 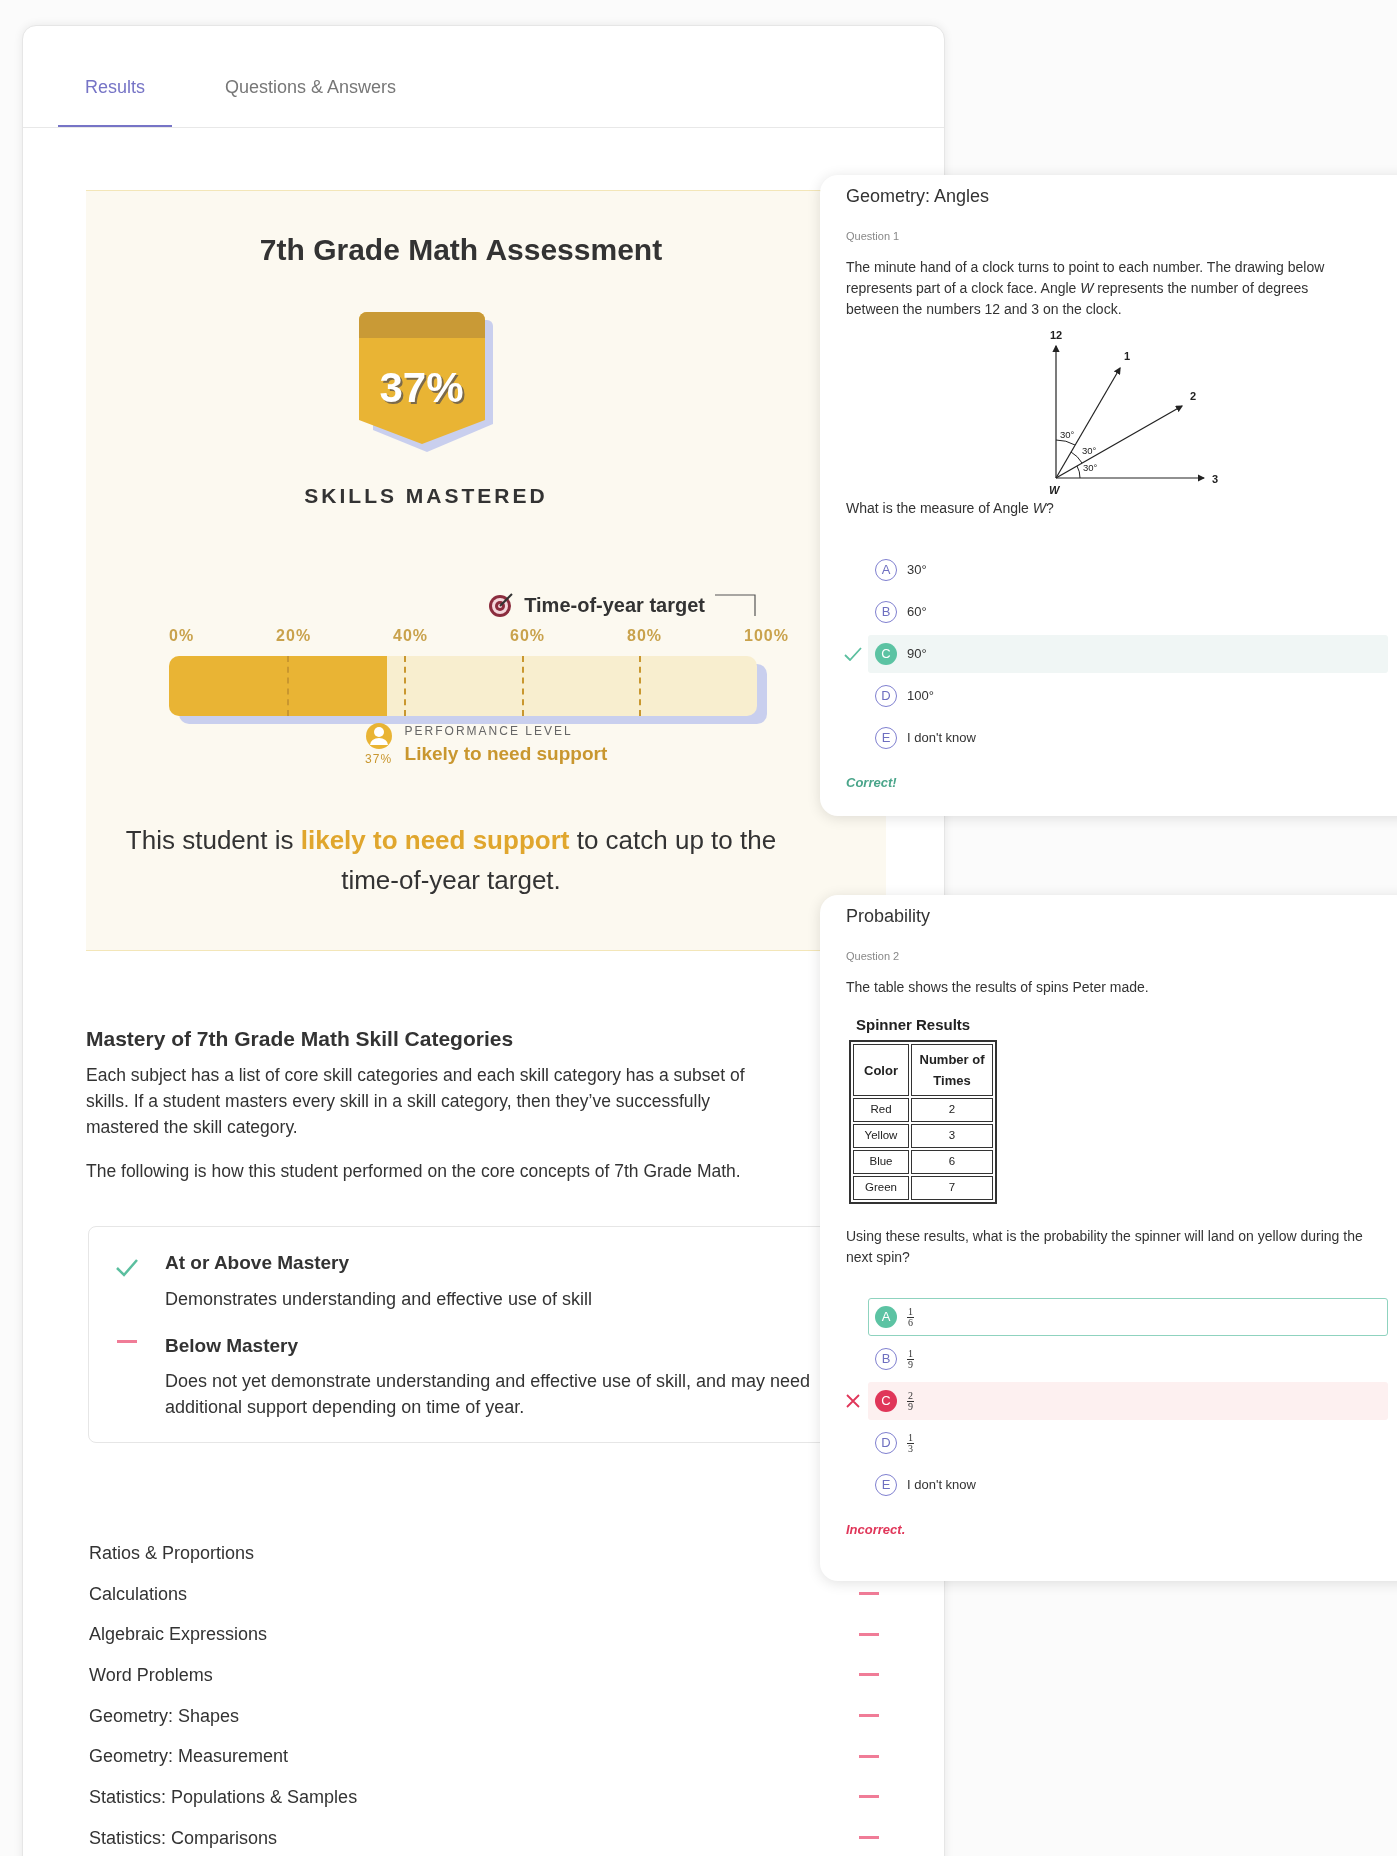 What do you see at coordinates (451, 860) in the screenshot?
I see `summary-sentence: This student is likely to need support to catch up to the time-of-year target.` at bounding box center [451, 860].